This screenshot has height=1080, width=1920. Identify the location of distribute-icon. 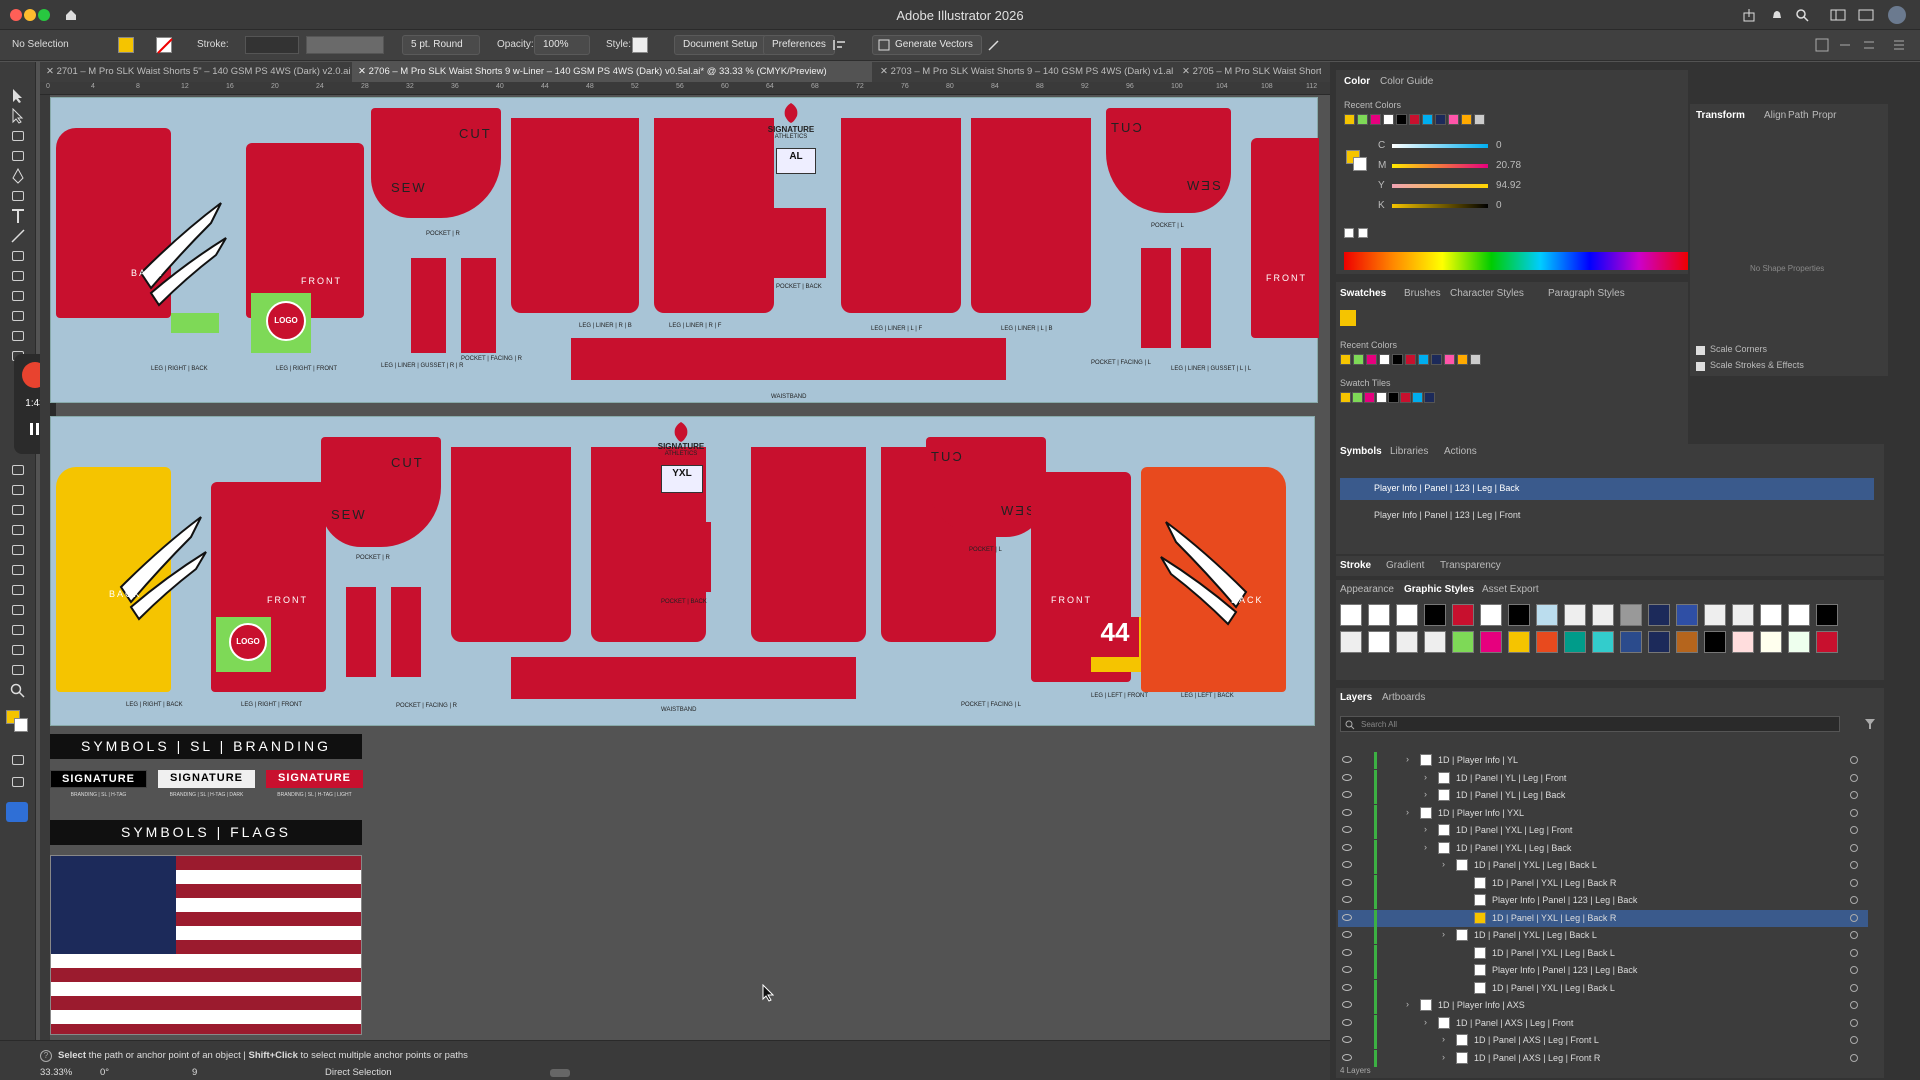
(1869, 45).